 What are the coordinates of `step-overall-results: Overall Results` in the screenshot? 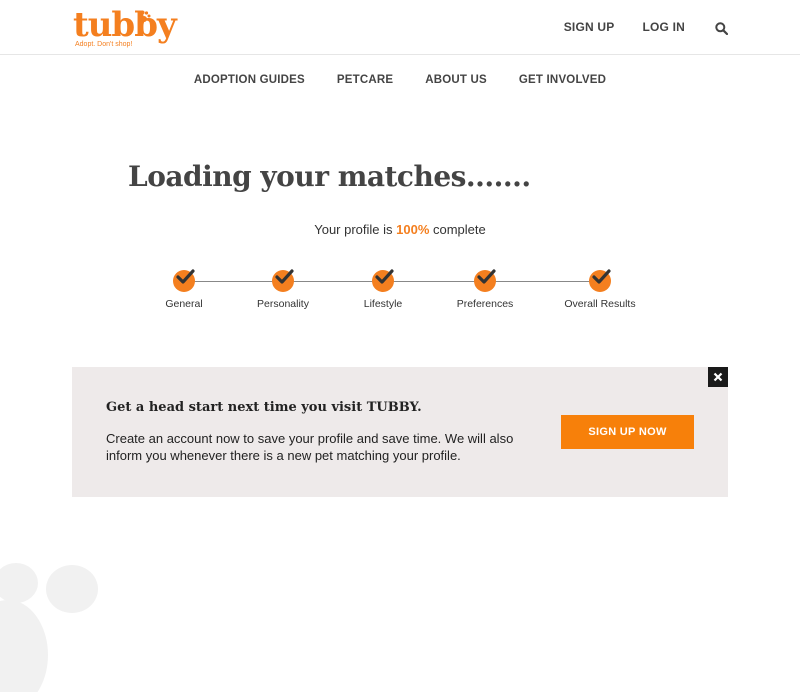 It's located at (600, 289).